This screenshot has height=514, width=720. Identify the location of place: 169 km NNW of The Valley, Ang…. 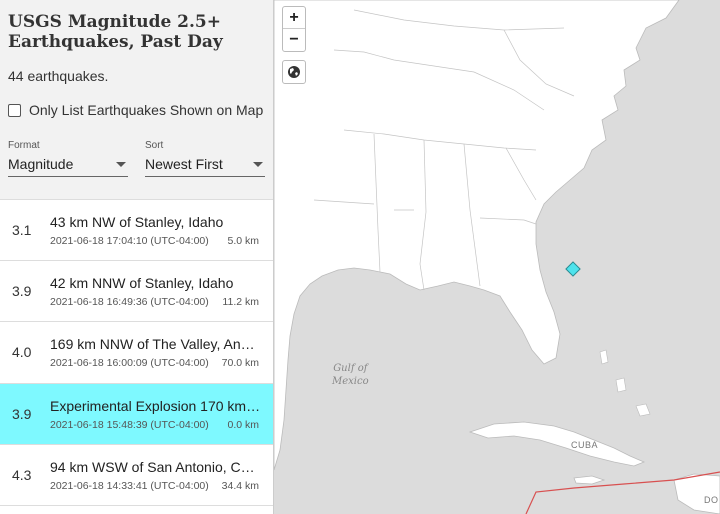
(156, 344).